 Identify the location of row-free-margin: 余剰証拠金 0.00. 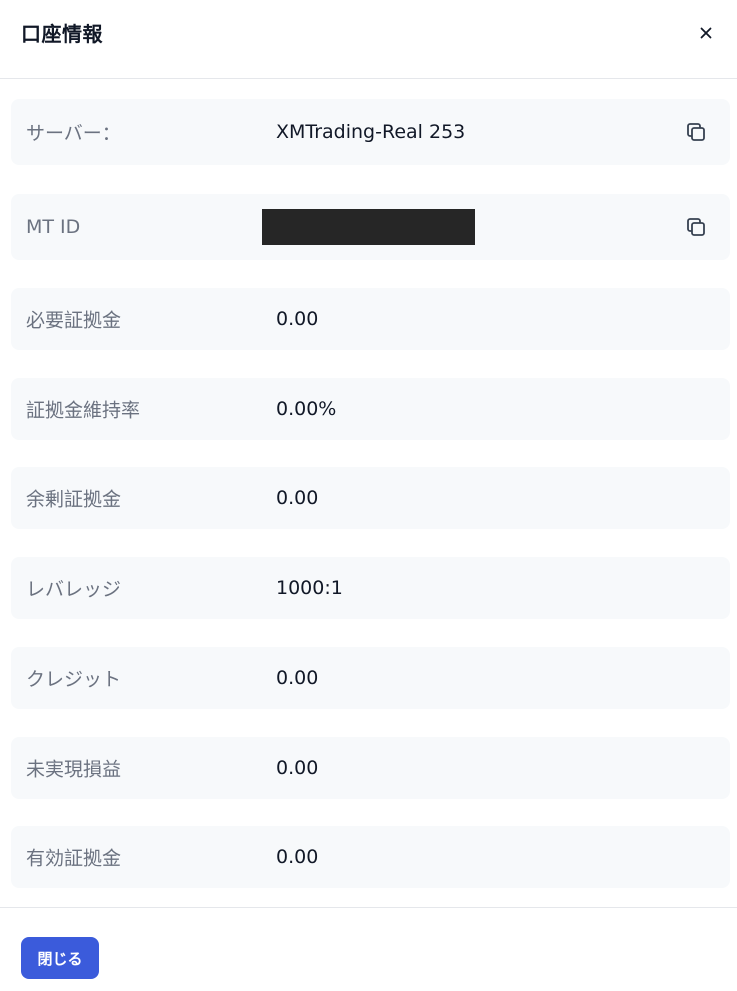
(370, 498).